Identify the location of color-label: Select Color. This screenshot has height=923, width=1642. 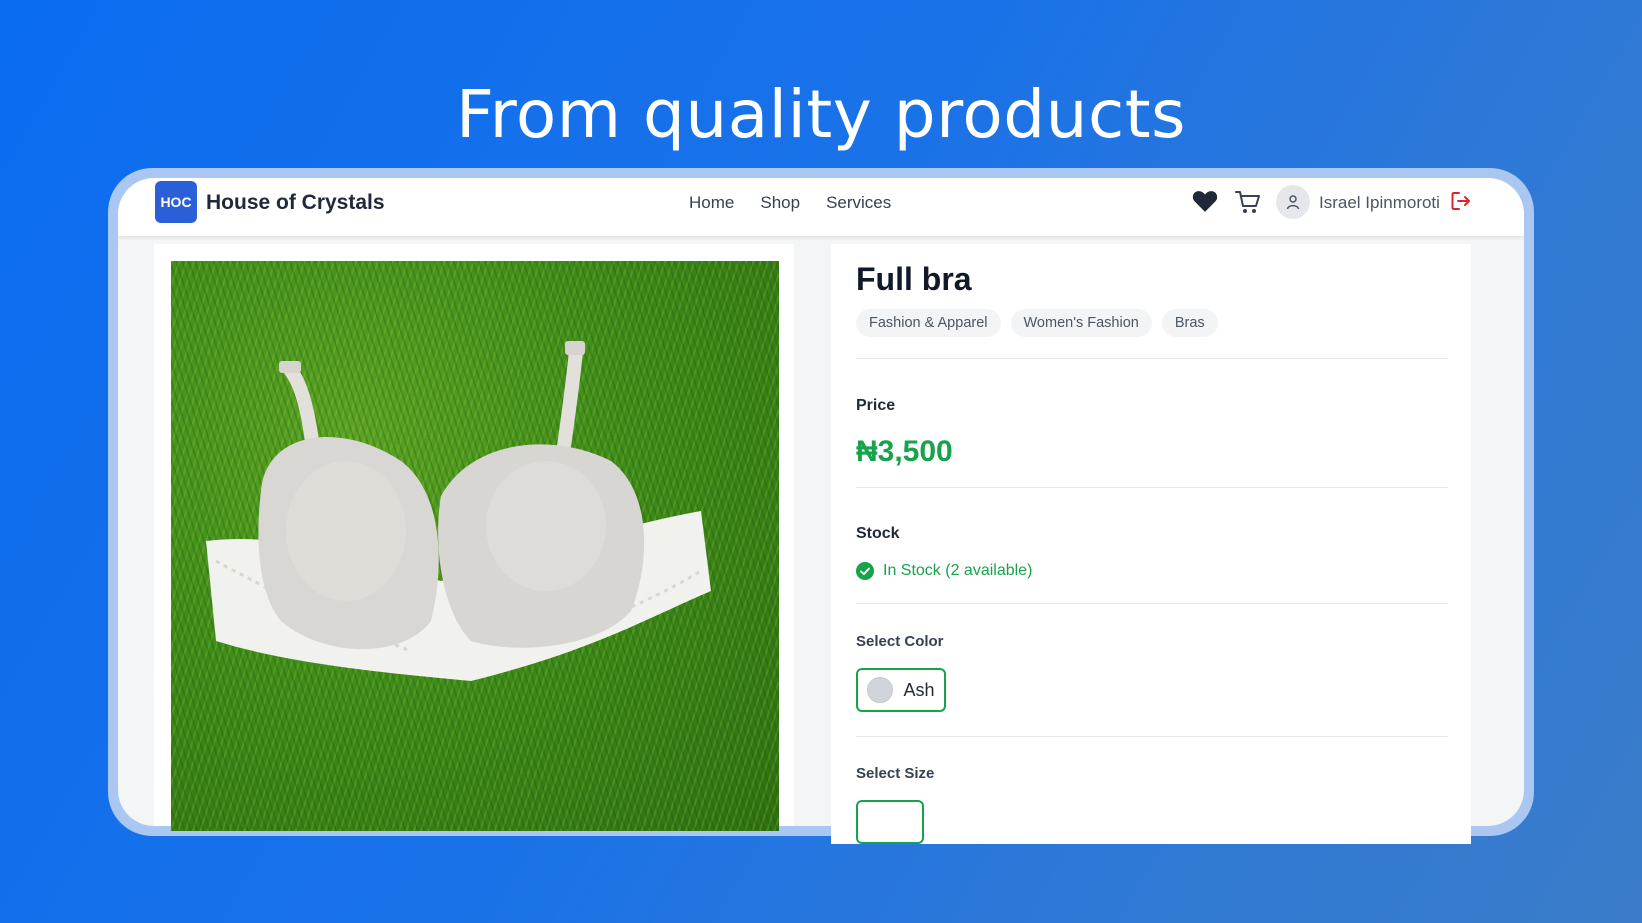
(900, 641).